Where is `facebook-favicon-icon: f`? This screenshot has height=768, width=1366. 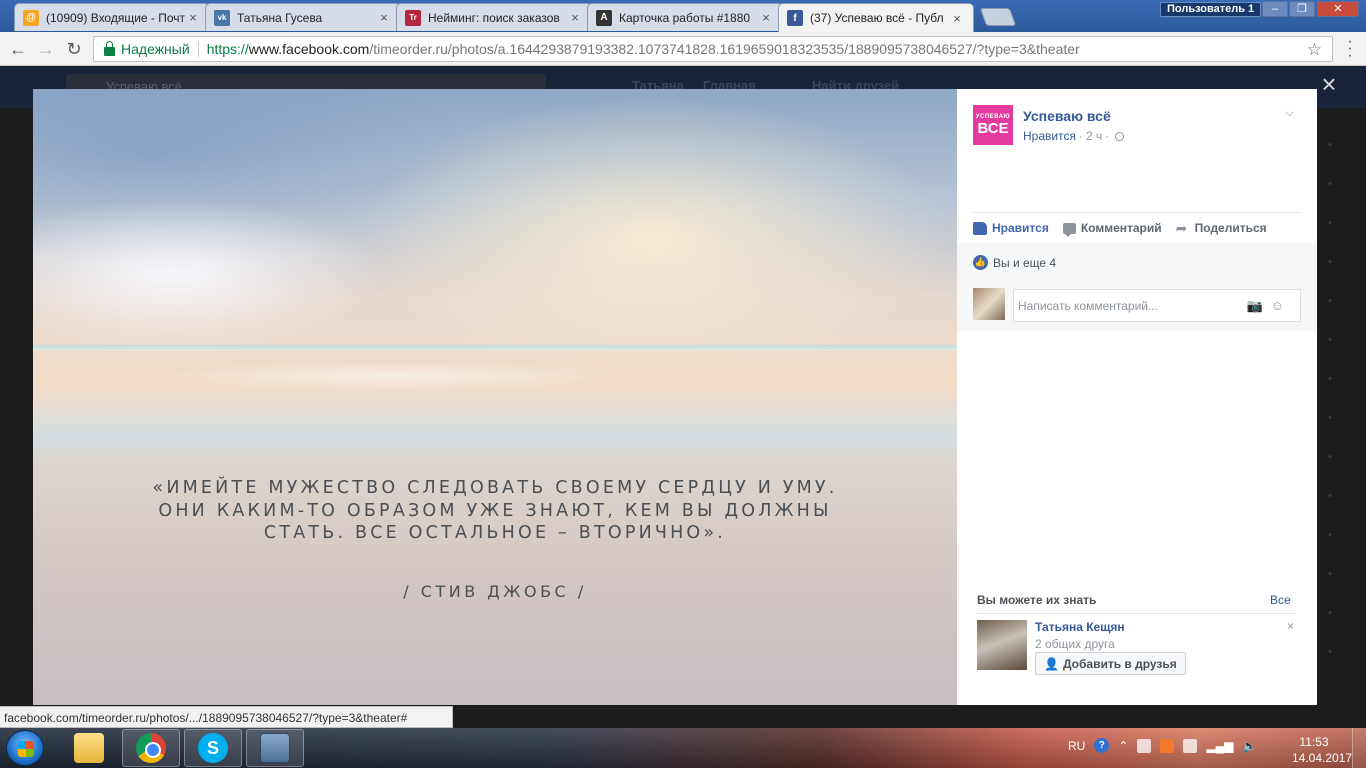 facebook-favicon-icon: f is located at coordinates (795, 18).